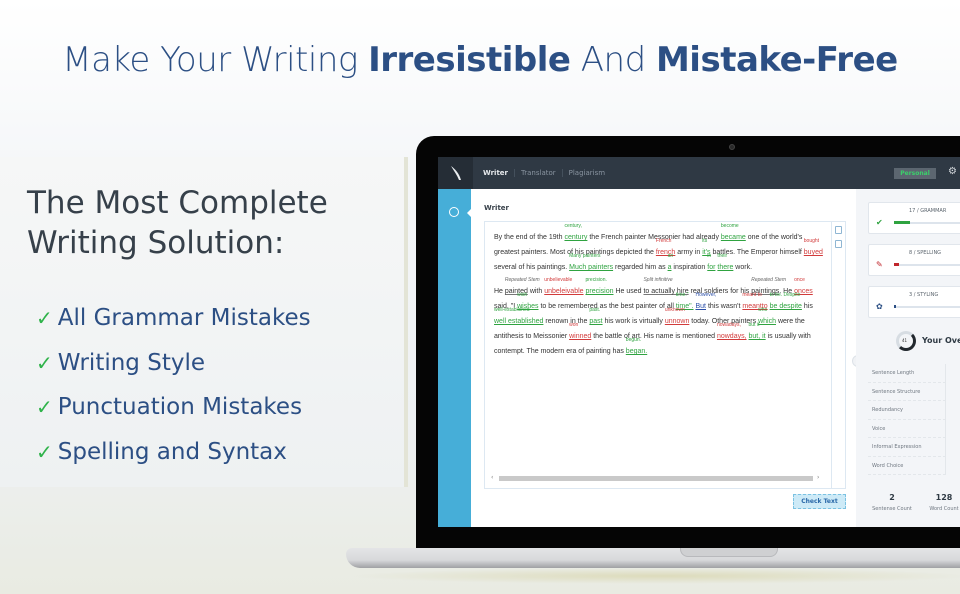 The image size is (960, 594). What do you see at coordinates (655, 576) in the screenshot?
I see `laptop-shadow` at bounding box center [655, 576].